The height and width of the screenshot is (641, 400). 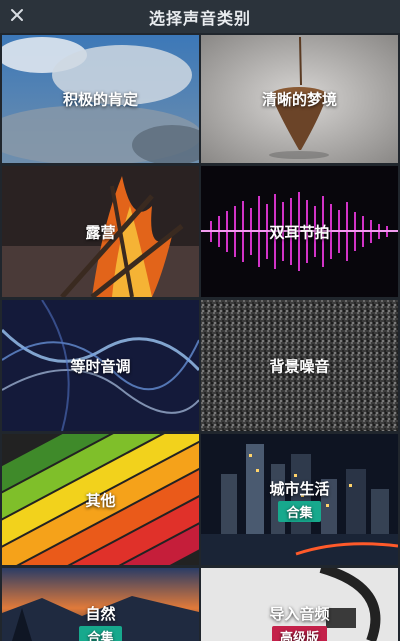 I want to click on category-tile-positive-affirmation: 积极的肯定, so click(x=100, y=99).